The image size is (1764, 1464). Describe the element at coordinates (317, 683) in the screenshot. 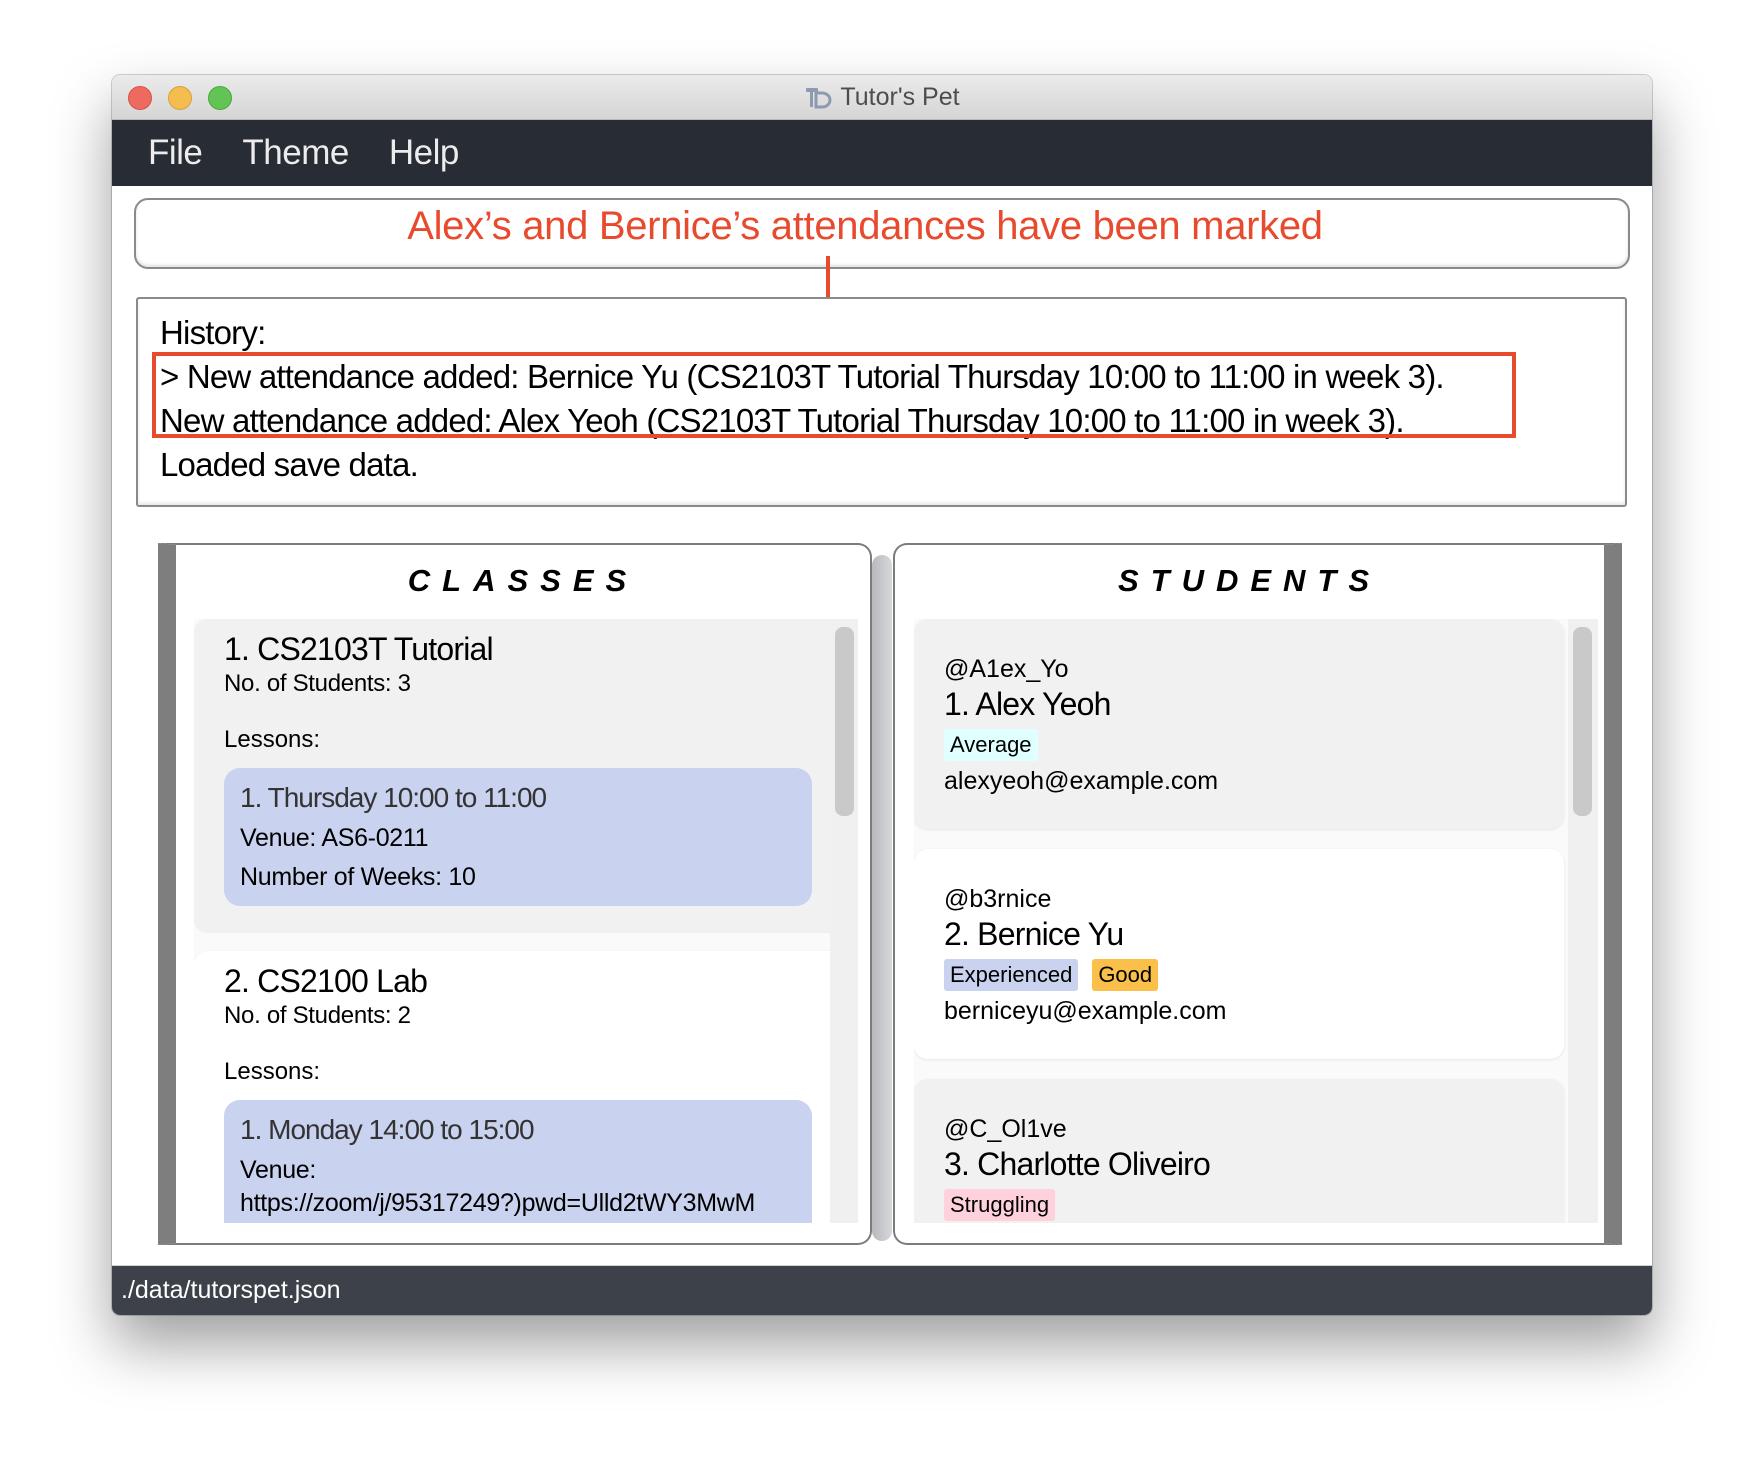

I see `class-student-count: No. of Students: 3` at that location.